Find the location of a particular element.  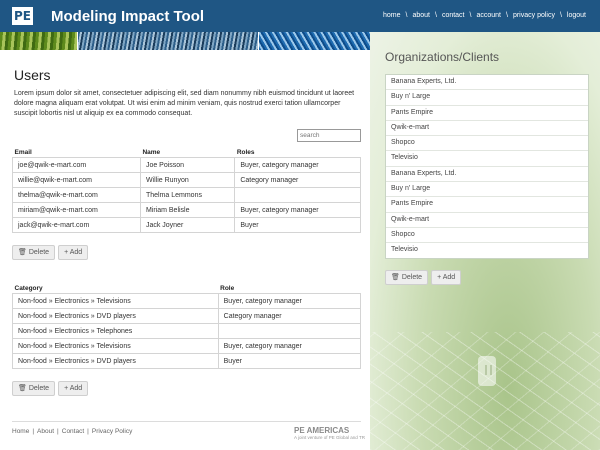

name-cell: Jack Joyner is located at coordinates (187, 225).